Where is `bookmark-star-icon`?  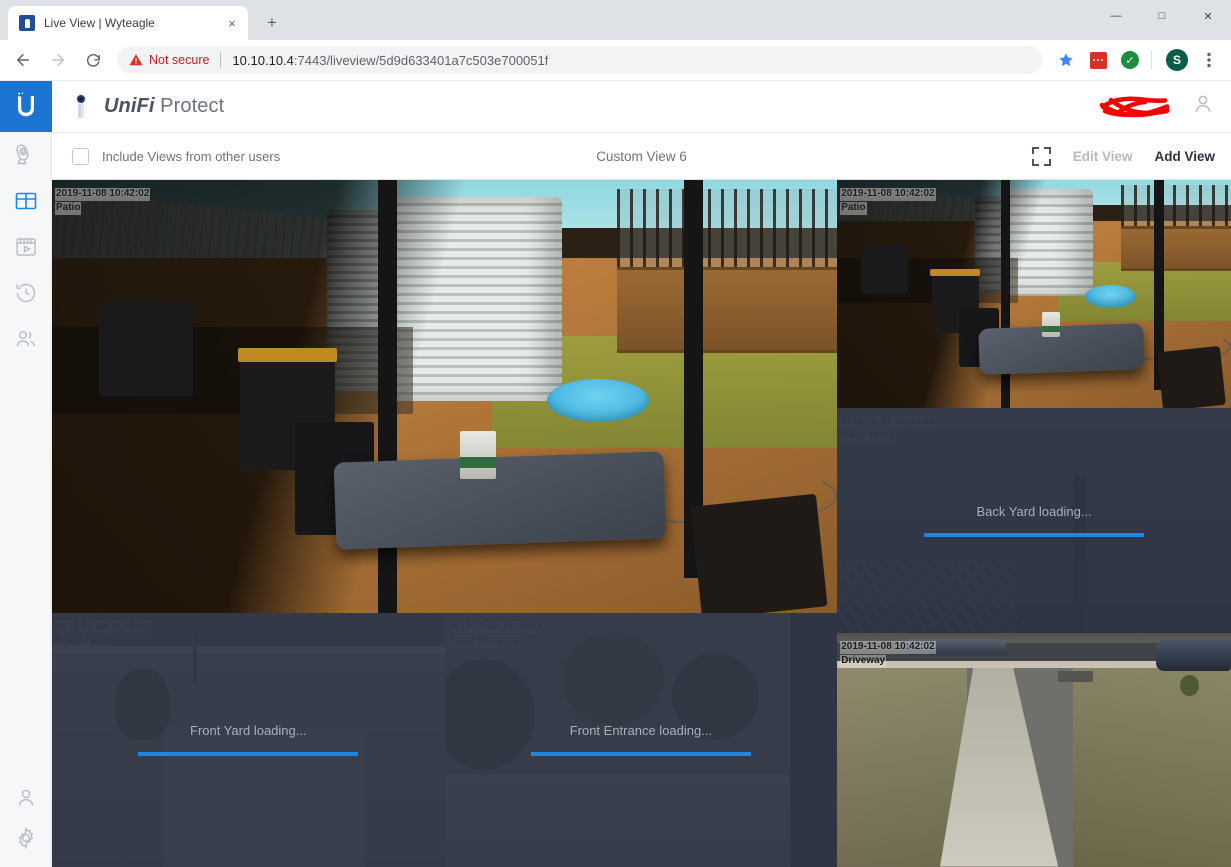
bookmark-star-icon is located at coordinates (1066, 60).